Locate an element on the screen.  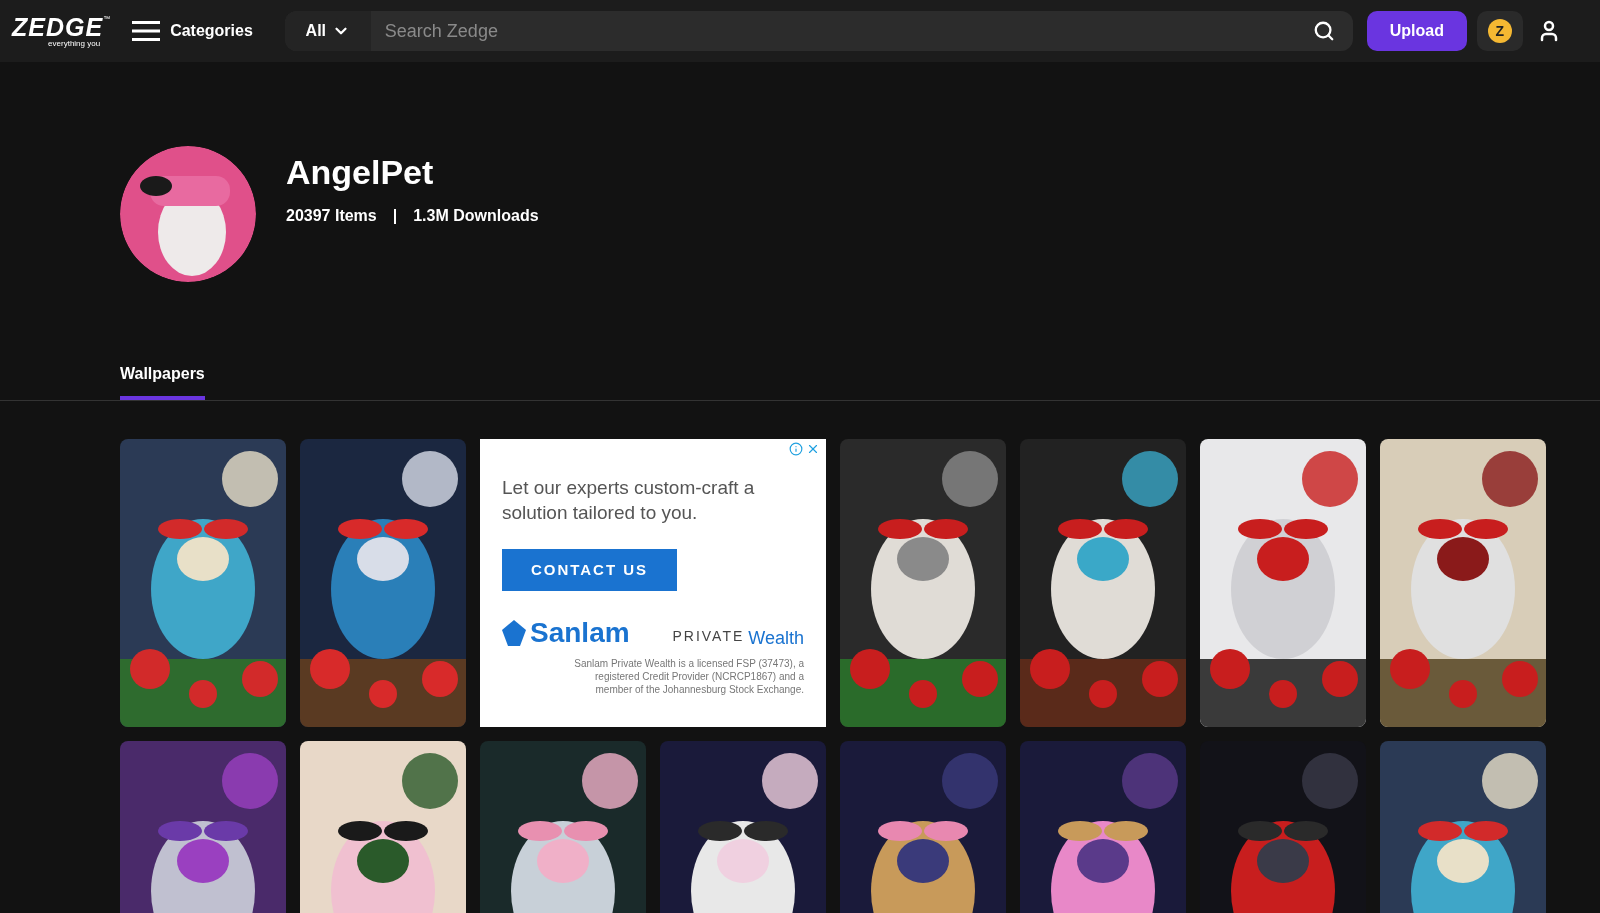
search-field: All Search Zedge is located at coordinates (818, 31).